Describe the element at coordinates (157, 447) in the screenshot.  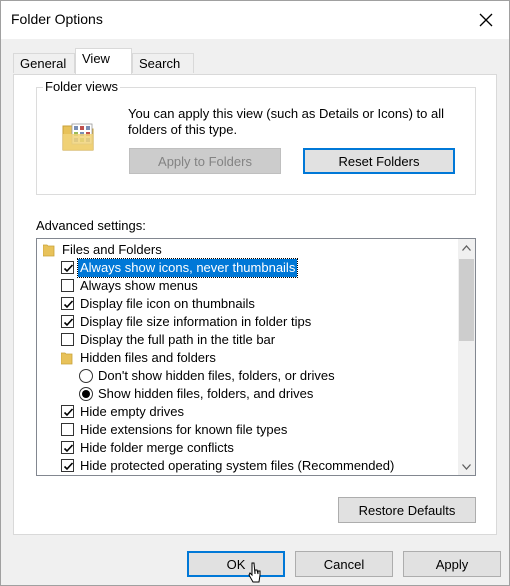
I see `tree-item-label: Hide folder merge conflicts` at that location.